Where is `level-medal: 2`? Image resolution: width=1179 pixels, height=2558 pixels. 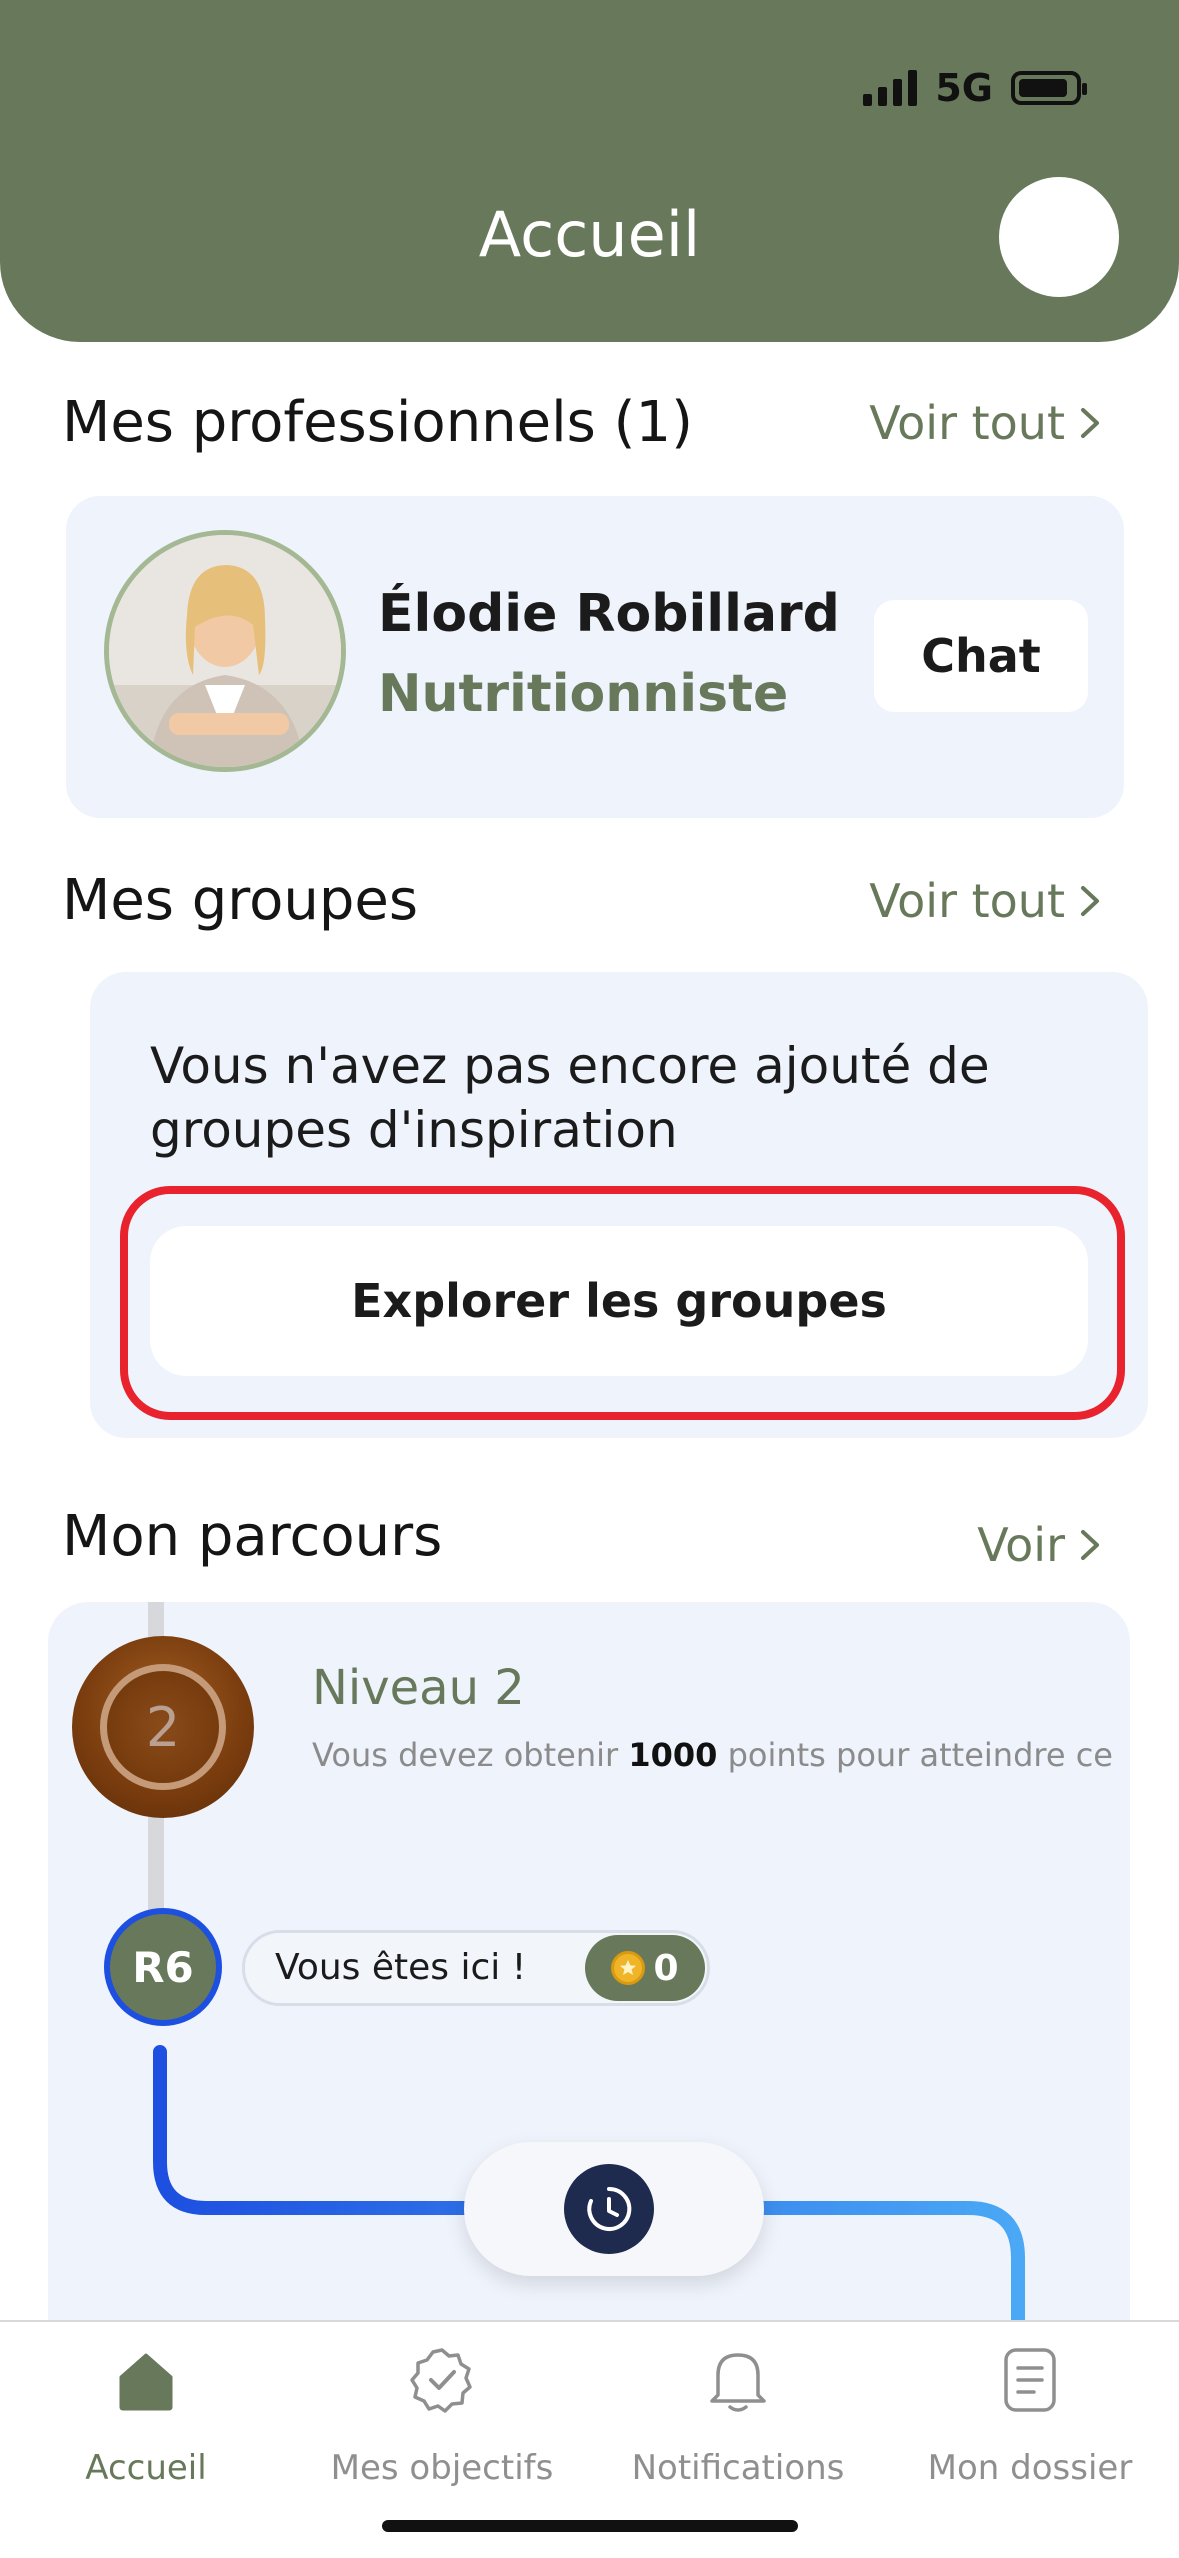
level-medal: 2 is located at coordinates (163, 1727).